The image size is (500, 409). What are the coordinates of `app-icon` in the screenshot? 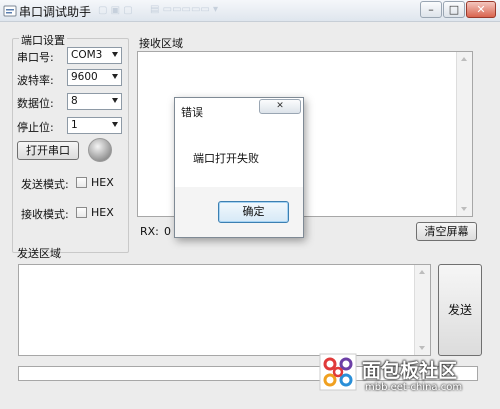 It's located at (10, 11).